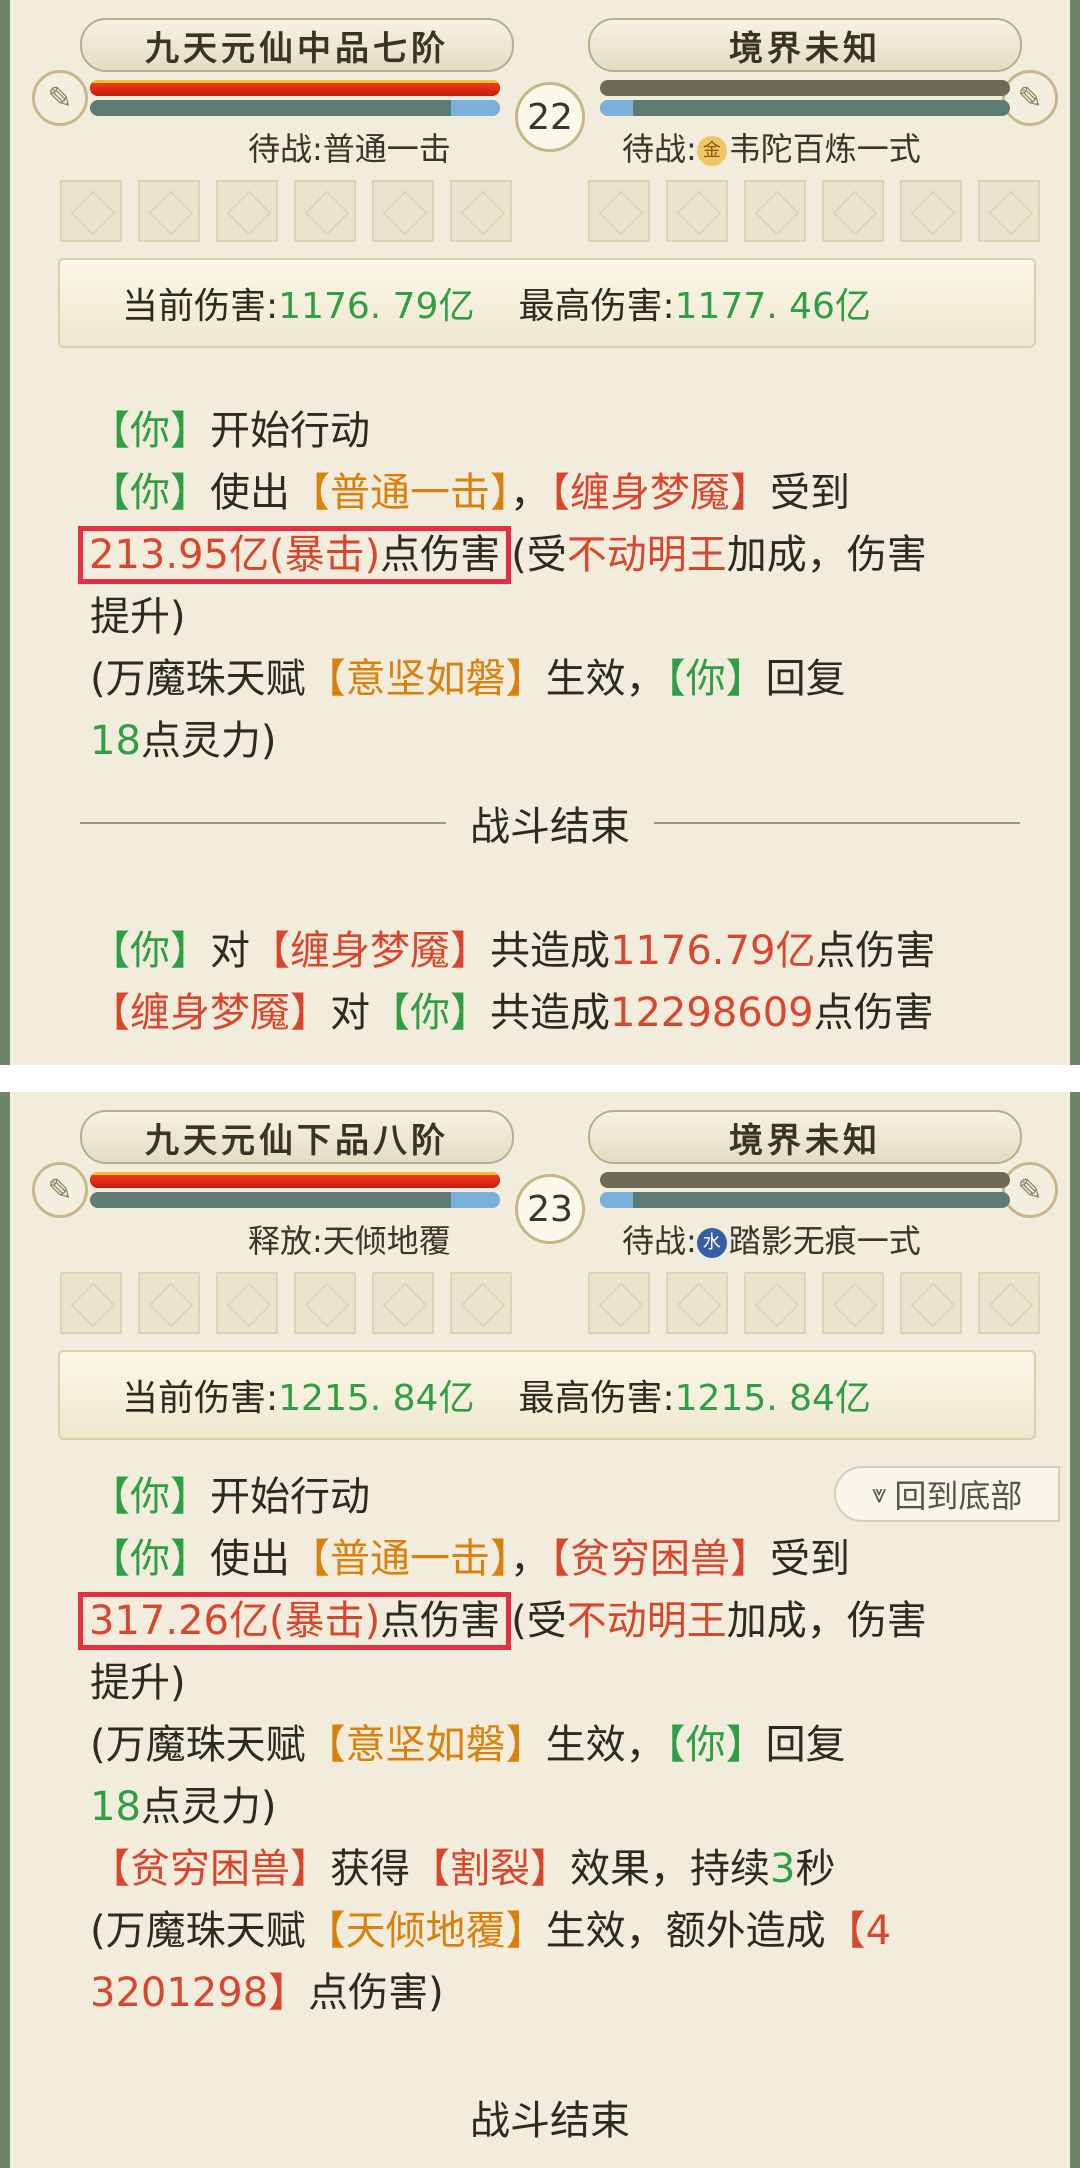 The width and height of the screenshot is (1080, 2168). I want to click on metal-element-icon: 金, so click(711, 151).